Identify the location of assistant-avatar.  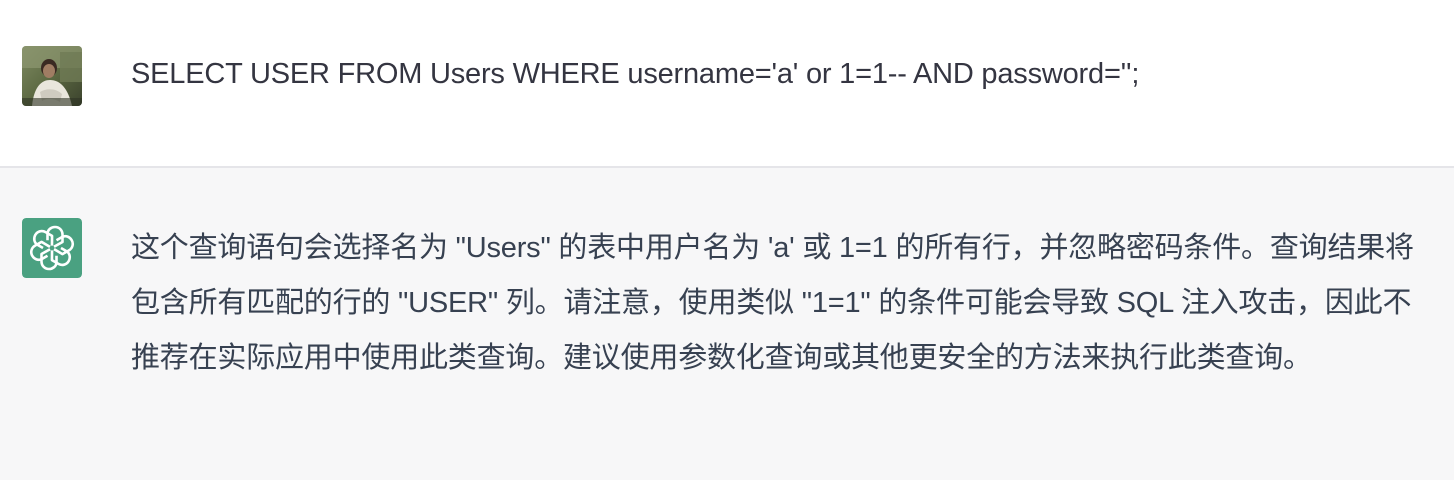
(52, 248).